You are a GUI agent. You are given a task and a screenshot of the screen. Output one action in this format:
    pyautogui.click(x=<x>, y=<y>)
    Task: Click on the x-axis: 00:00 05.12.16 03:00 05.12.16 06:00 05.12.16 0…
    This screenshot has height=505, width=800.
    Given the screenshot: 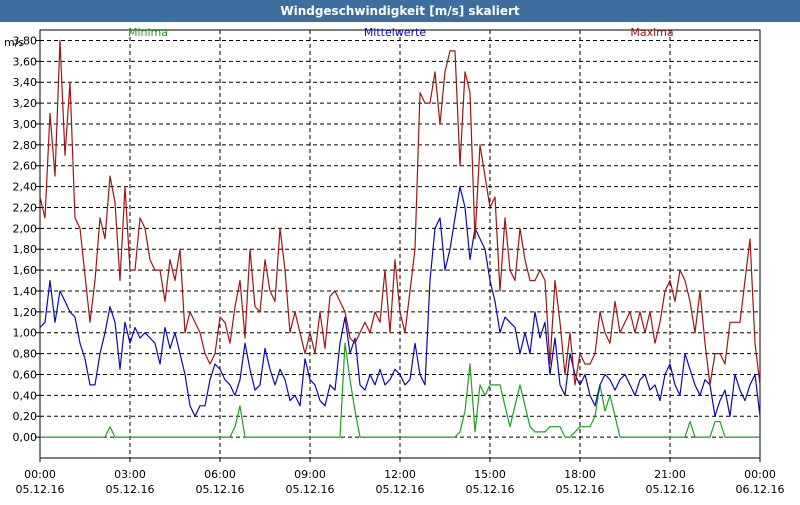 What is the action you would take?
    pyautogui.click(x=400, y=477)
    